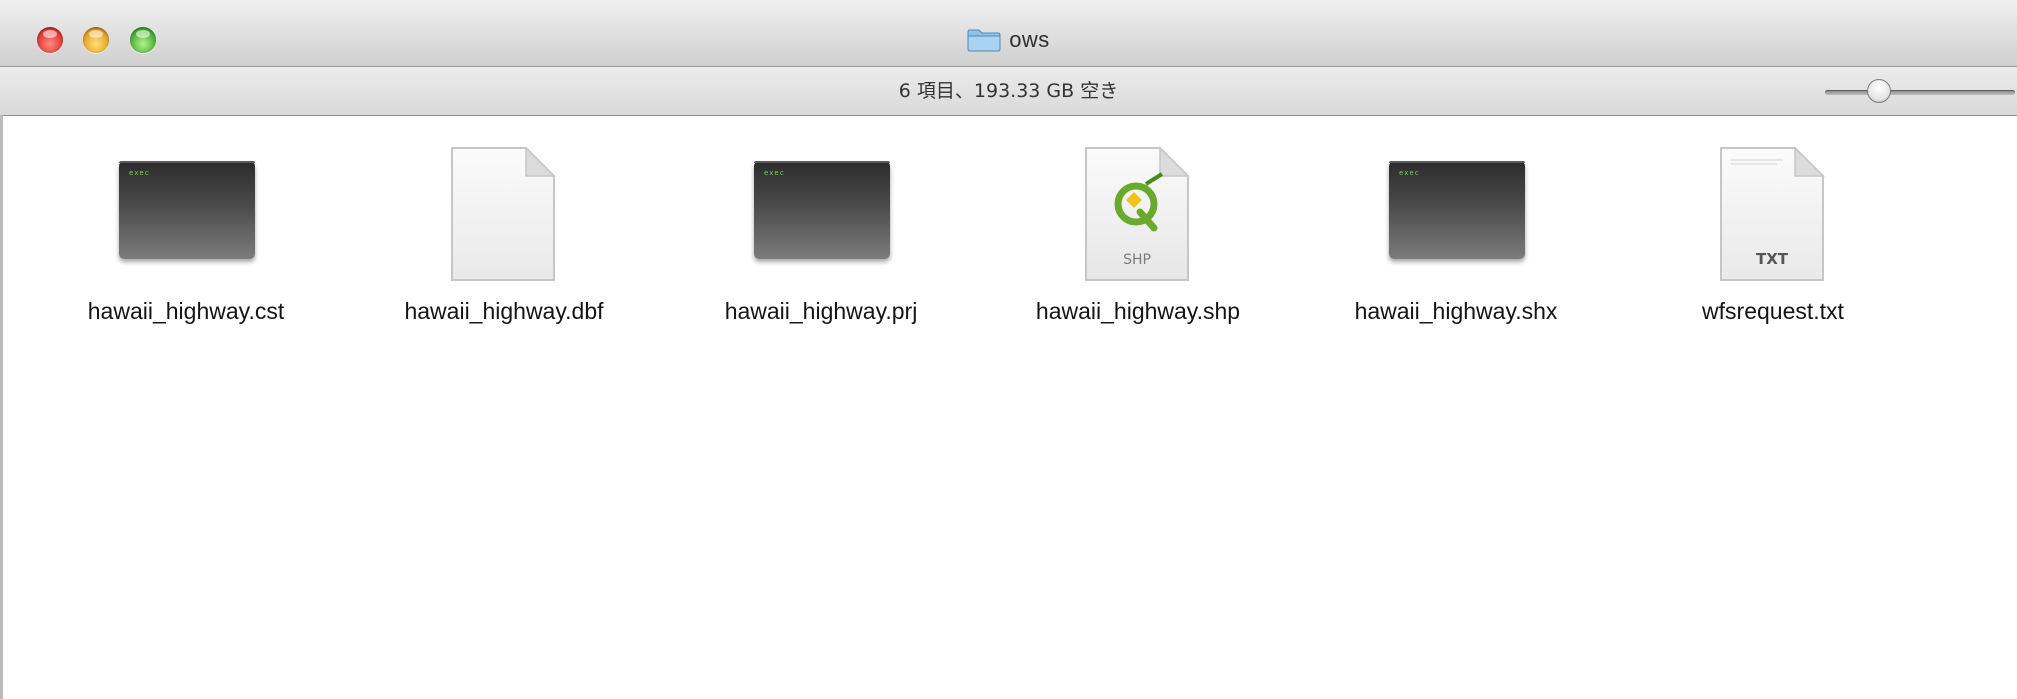 The image size is (2017, 699). I want to click on folder-icon, so click(984, 40).